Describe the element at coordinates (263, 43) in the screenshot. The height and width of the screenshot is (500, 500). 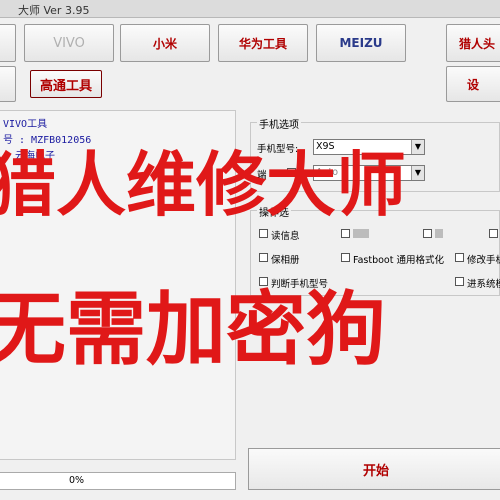
I see `toolbar-button-huawei: 华为工具` at that location.